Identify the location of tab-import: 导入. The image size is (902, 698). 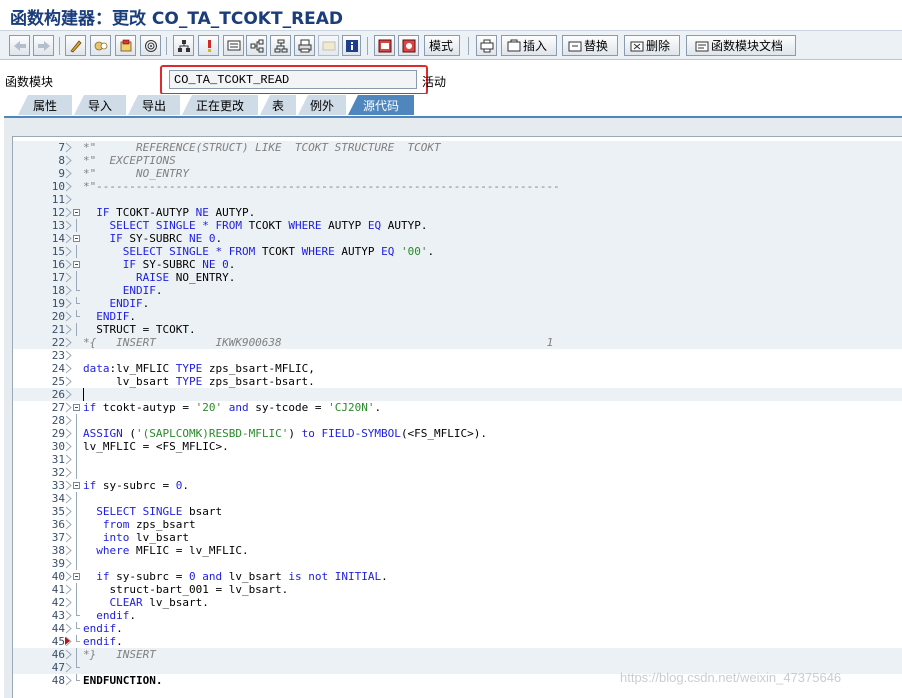
(100, 105).